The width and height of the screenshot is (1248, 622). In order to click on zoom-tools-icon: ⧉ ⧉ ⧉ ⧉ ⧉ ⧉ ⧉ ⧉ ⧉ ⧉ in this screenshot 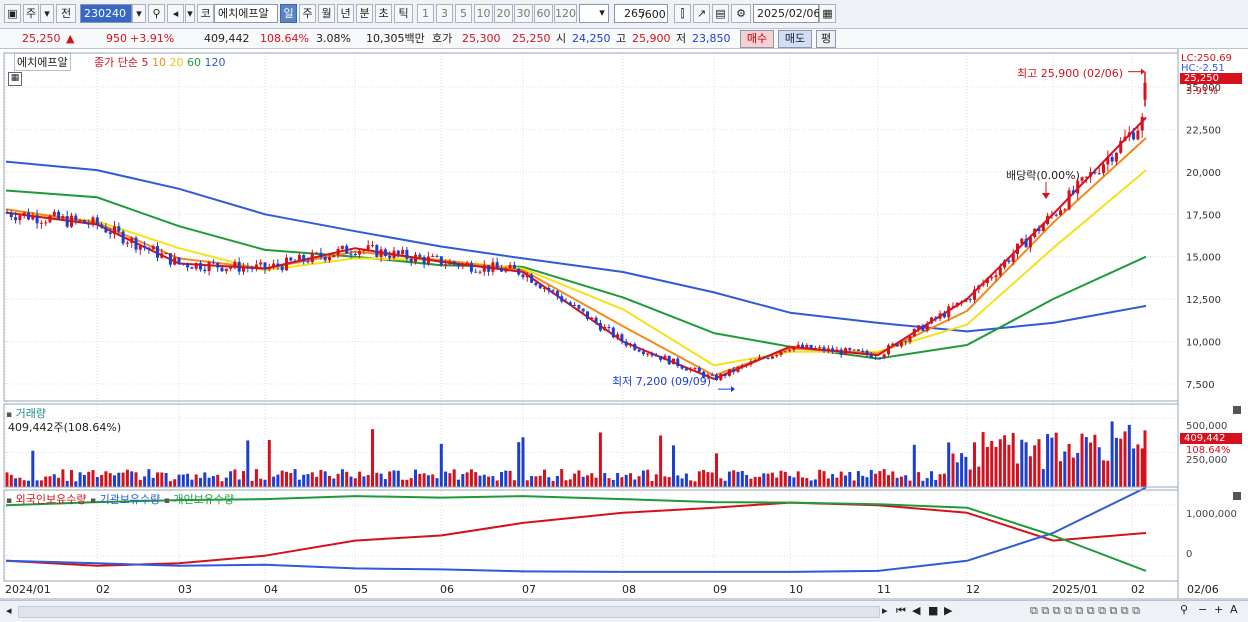, I will do `click(1085, 611)`.